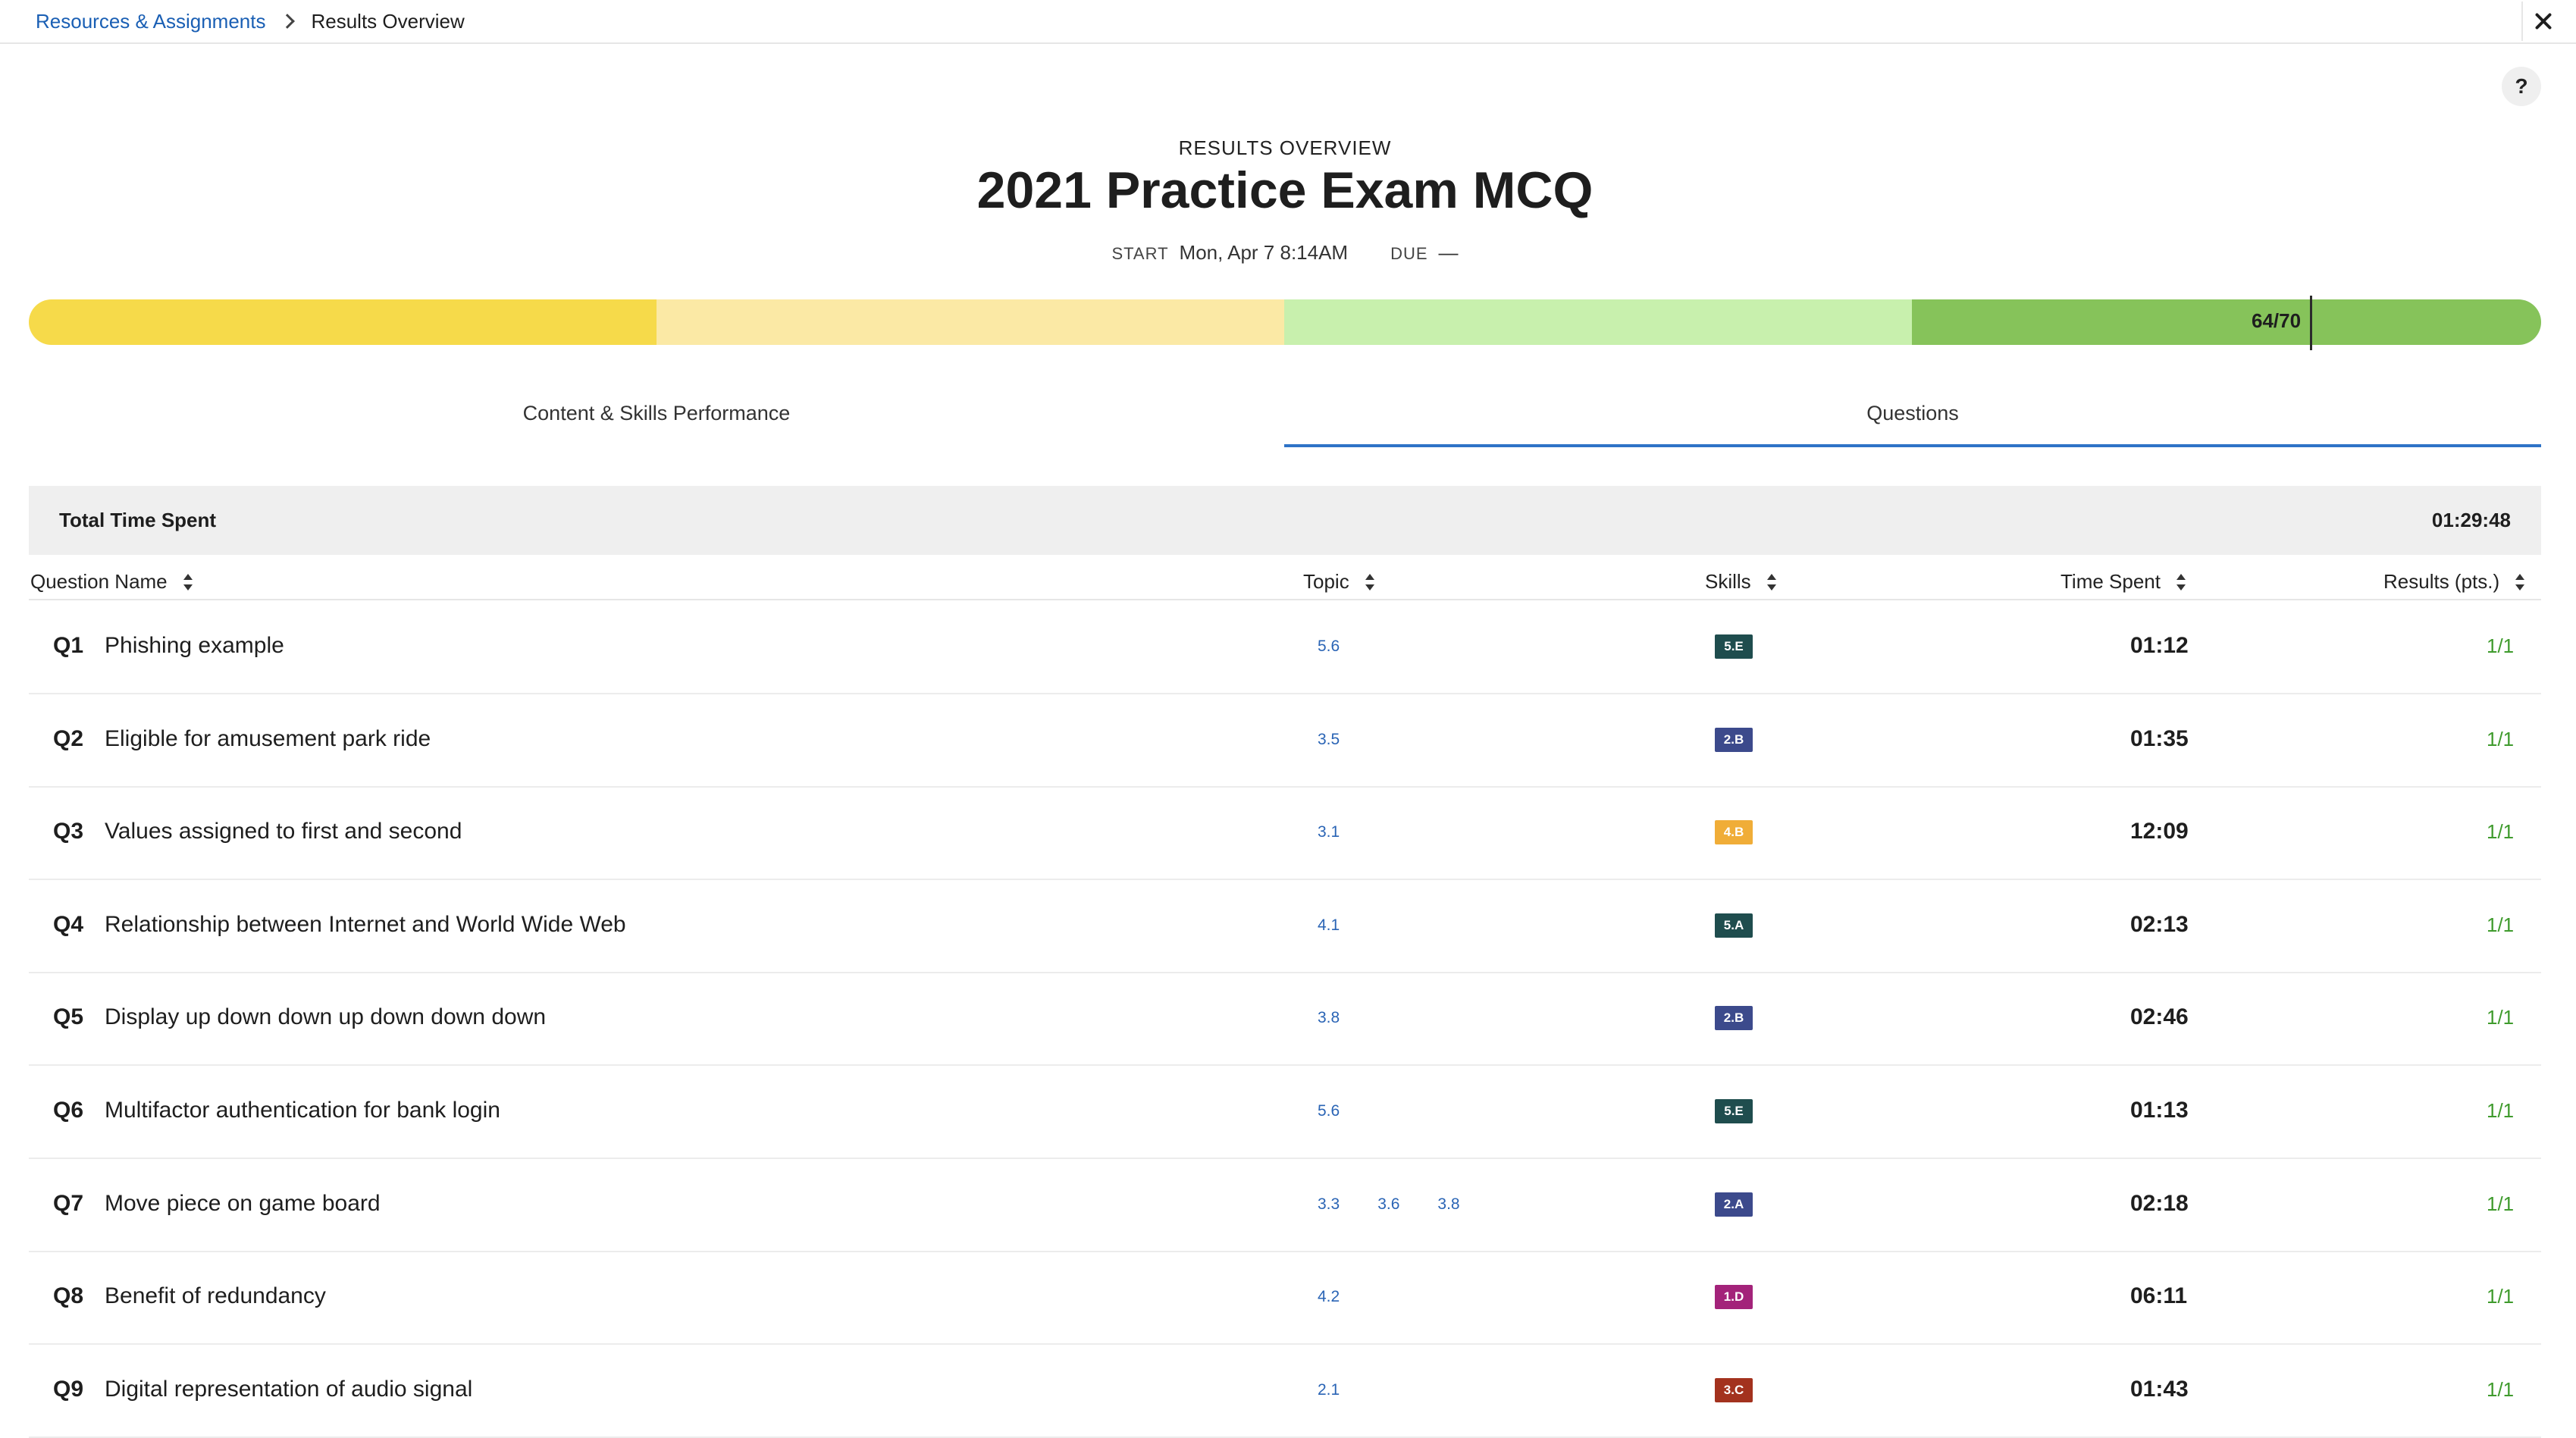 This screenshot has height=1438, width=2576. Describe the element at coordinates (2277, 320) in the screenshot. I see `score-label: 64/70` at that location.